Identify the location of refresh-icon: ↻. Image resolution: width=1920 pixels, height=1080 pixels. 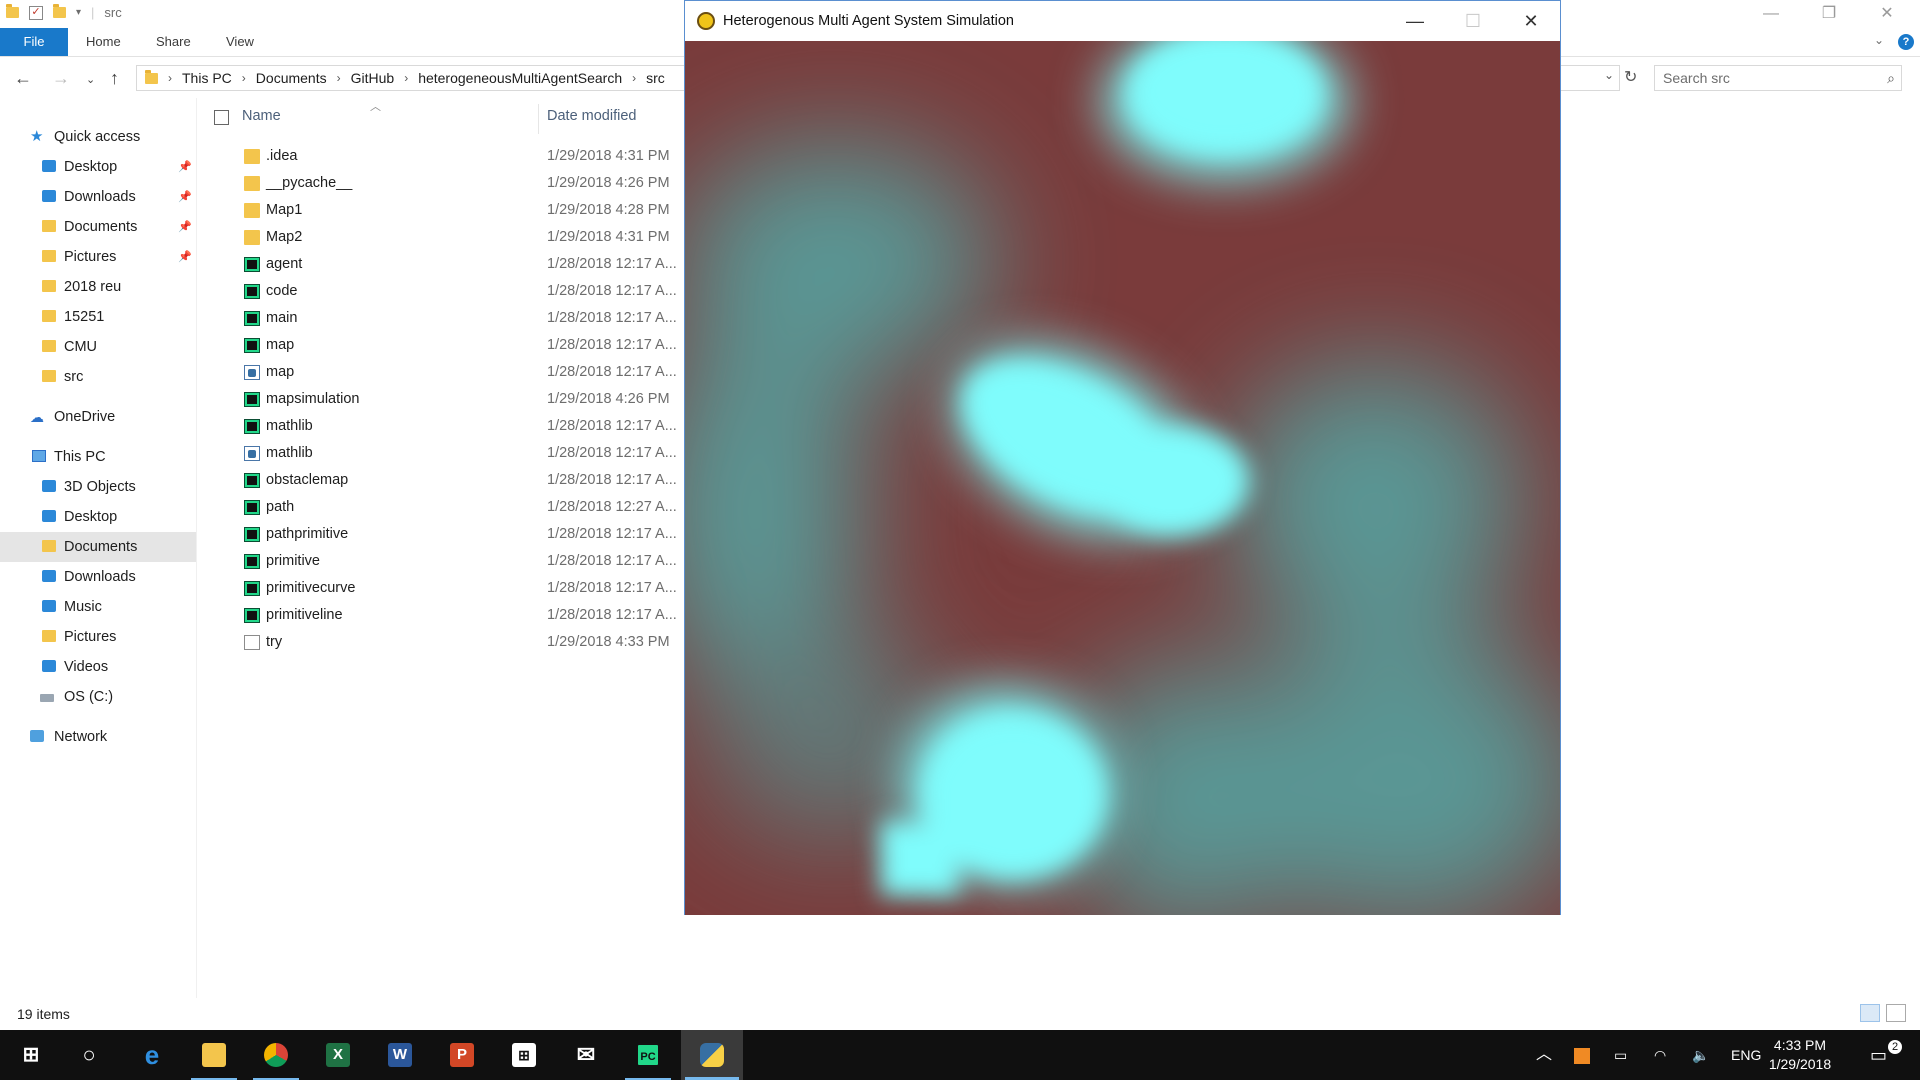
(1630, 77).